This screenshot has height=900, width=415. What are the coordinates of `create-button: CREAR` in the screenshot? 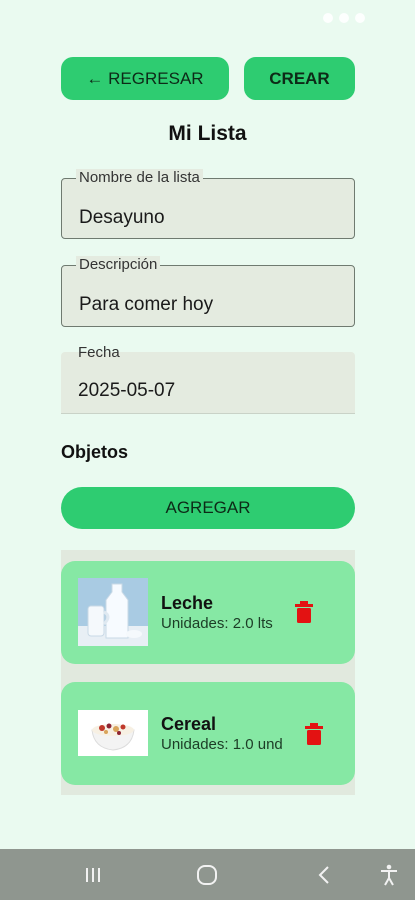 It's located at (299, 78).